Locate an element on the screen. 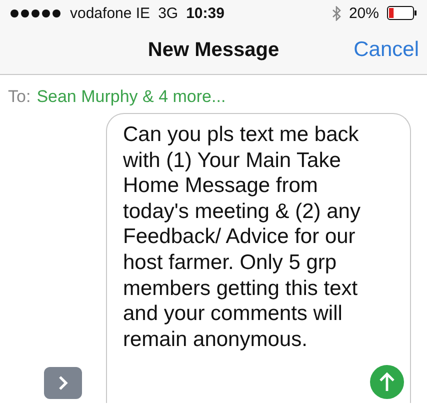 The width and height of the screenshot is (427, 420). network-type: 3G is located at coordinates (168, 13).